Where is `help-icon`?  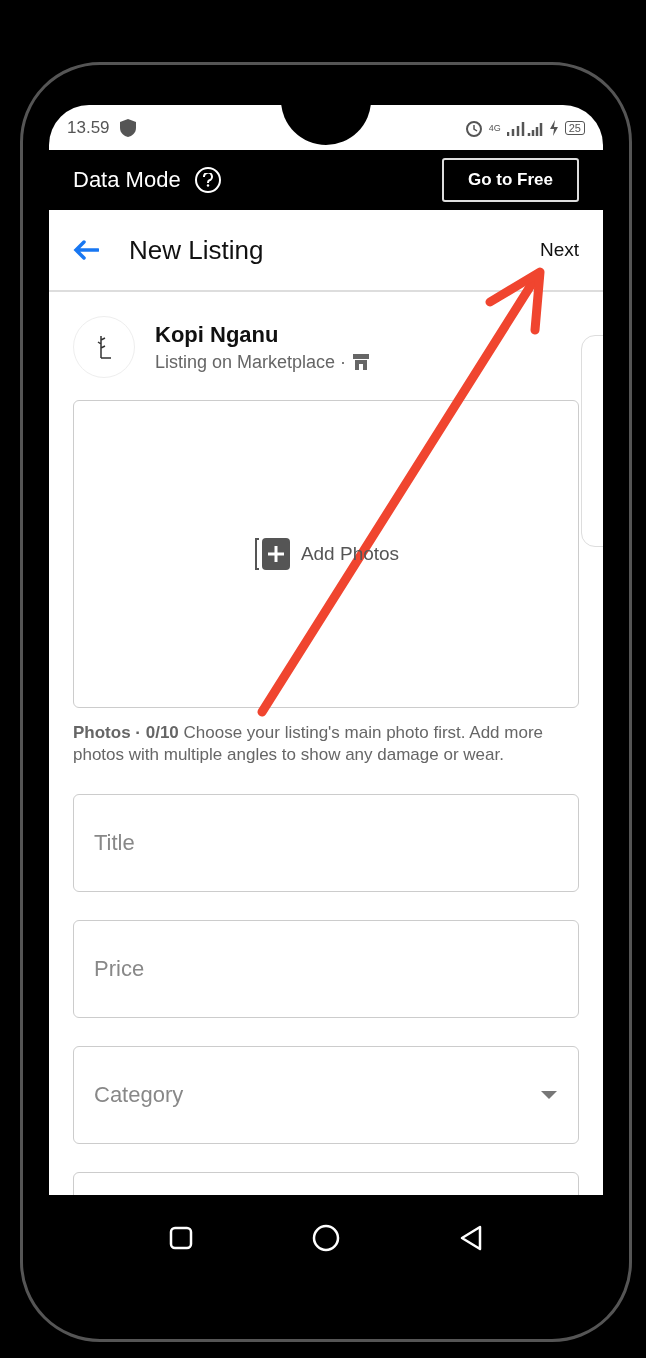 help-icon is located at coordinates (207, 180).